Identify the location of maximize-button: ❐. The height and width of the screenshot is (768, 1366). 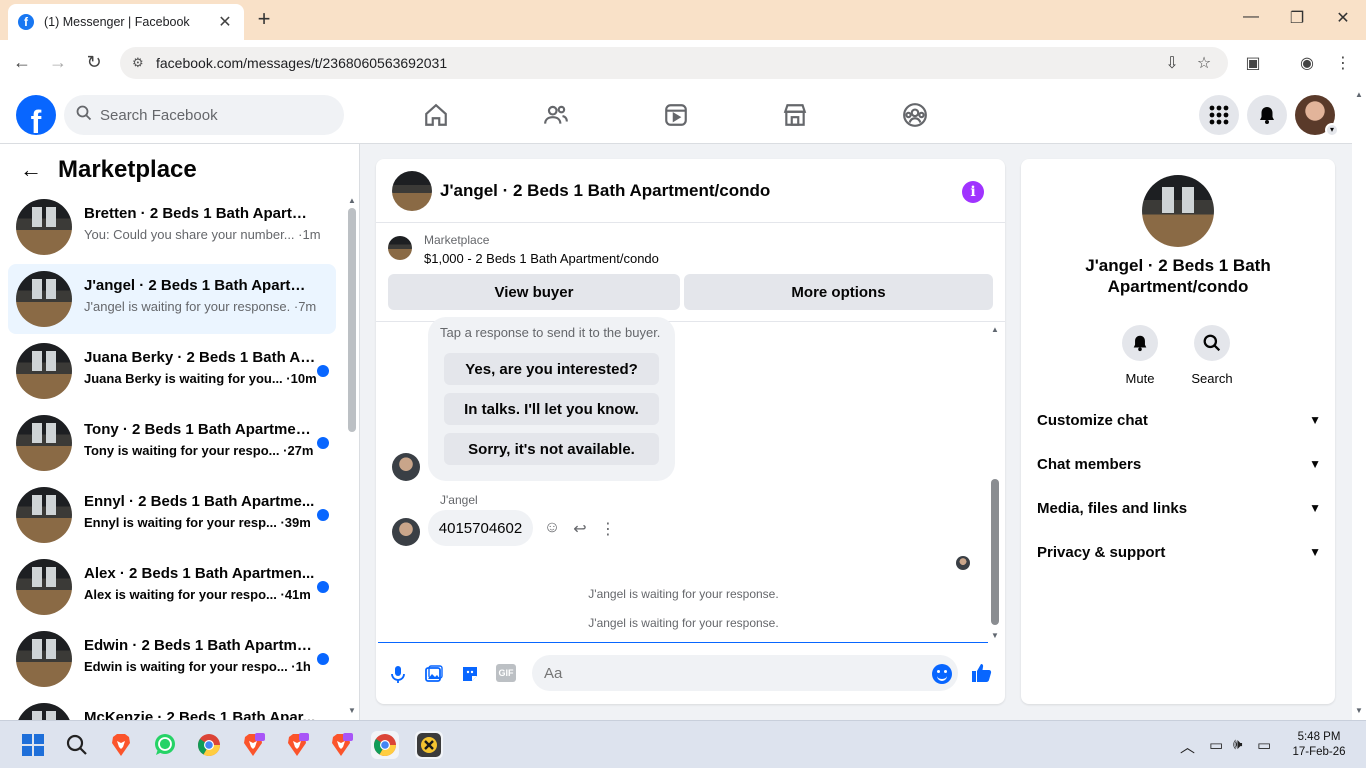
(1297, 18).